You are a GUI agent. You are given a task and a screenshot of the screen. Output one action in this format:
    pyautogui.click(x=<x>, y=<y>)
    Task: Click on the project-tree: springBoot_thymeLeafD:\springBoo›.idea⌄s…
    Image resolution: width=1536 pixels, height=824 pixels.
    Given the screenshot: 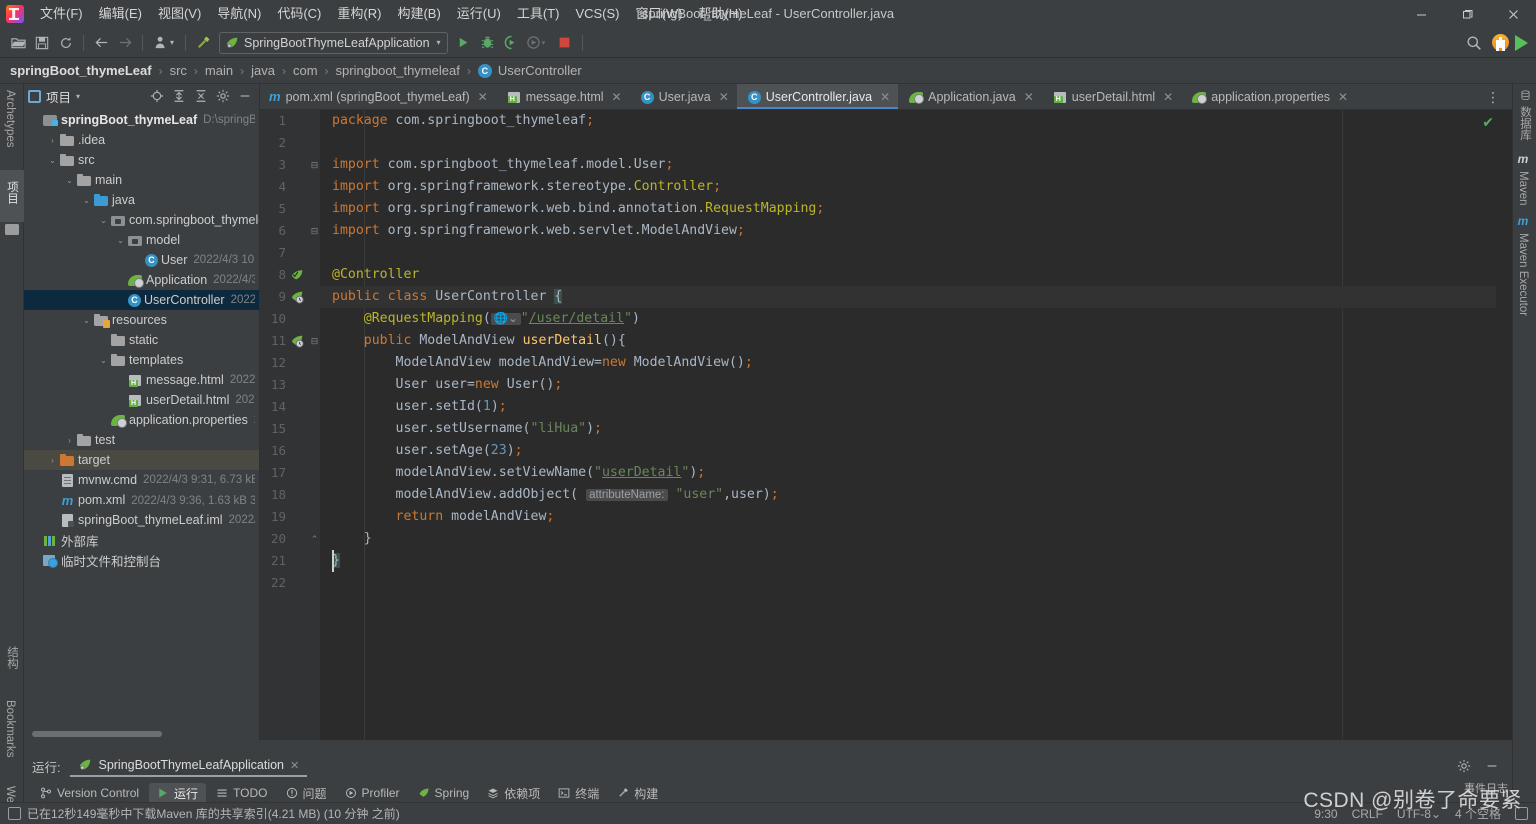 What is the action you would take?
    pyautogui.click(x=141, y=419)
    